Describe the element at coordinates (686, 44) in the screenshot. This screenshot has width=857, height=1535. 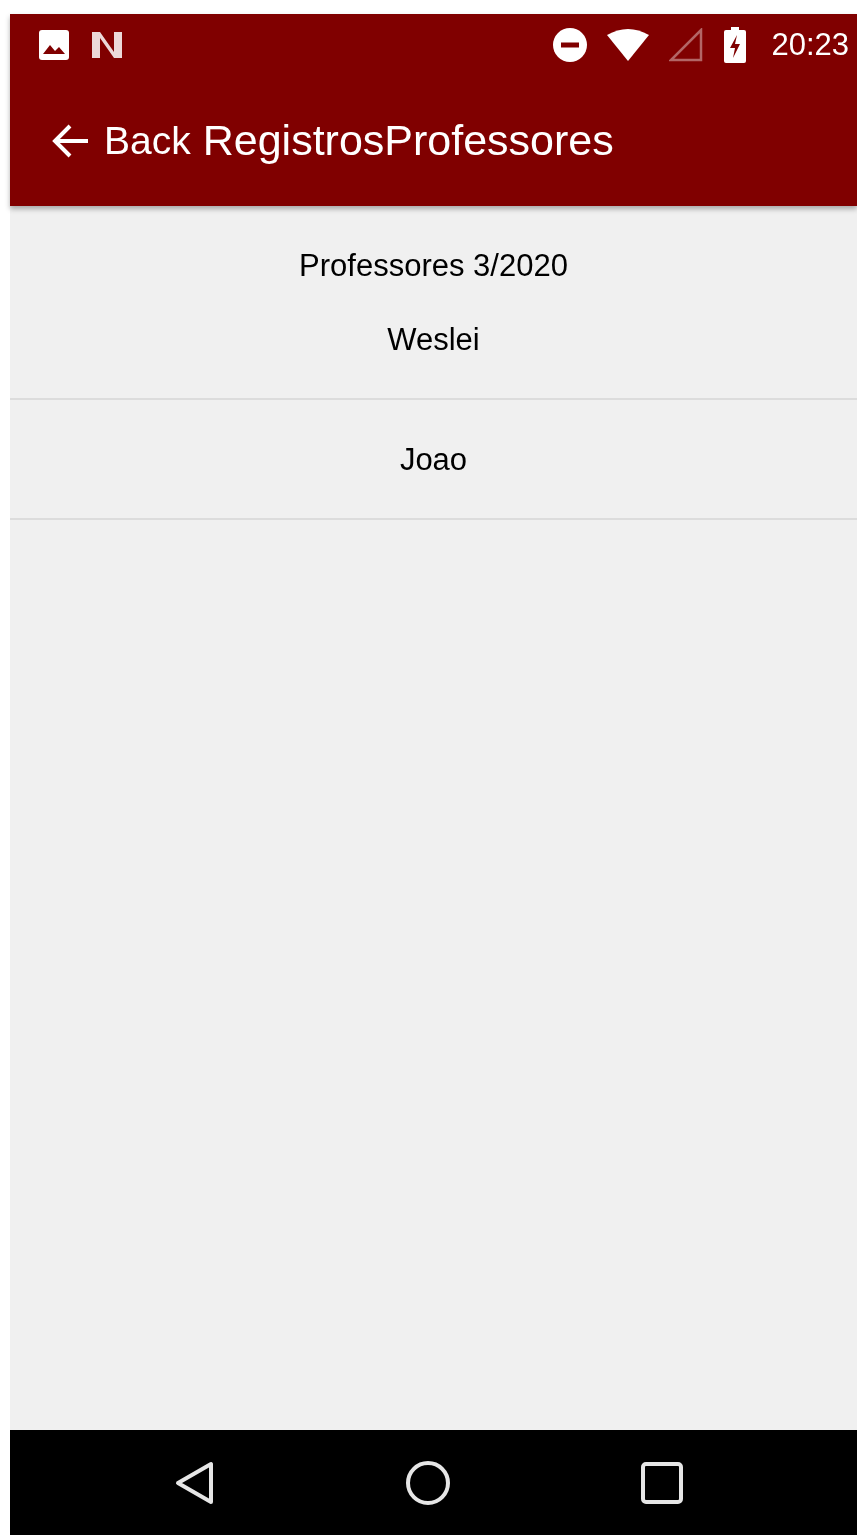
I see `signal-icon` at that location.